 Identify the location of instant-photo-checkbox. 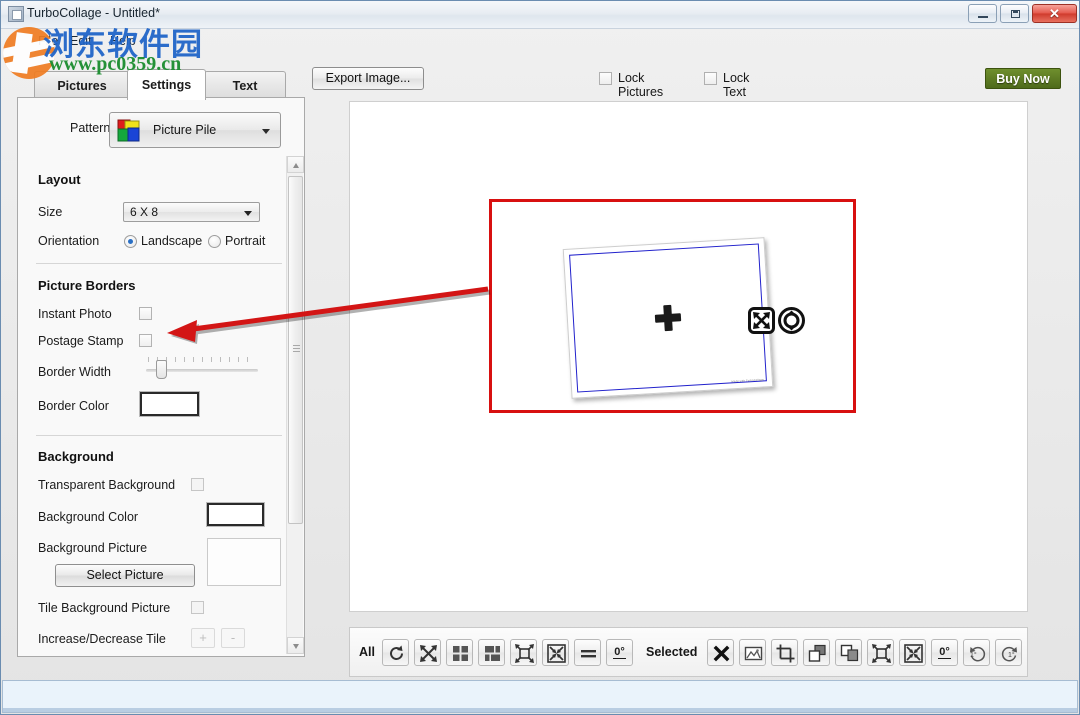
(145, 313).